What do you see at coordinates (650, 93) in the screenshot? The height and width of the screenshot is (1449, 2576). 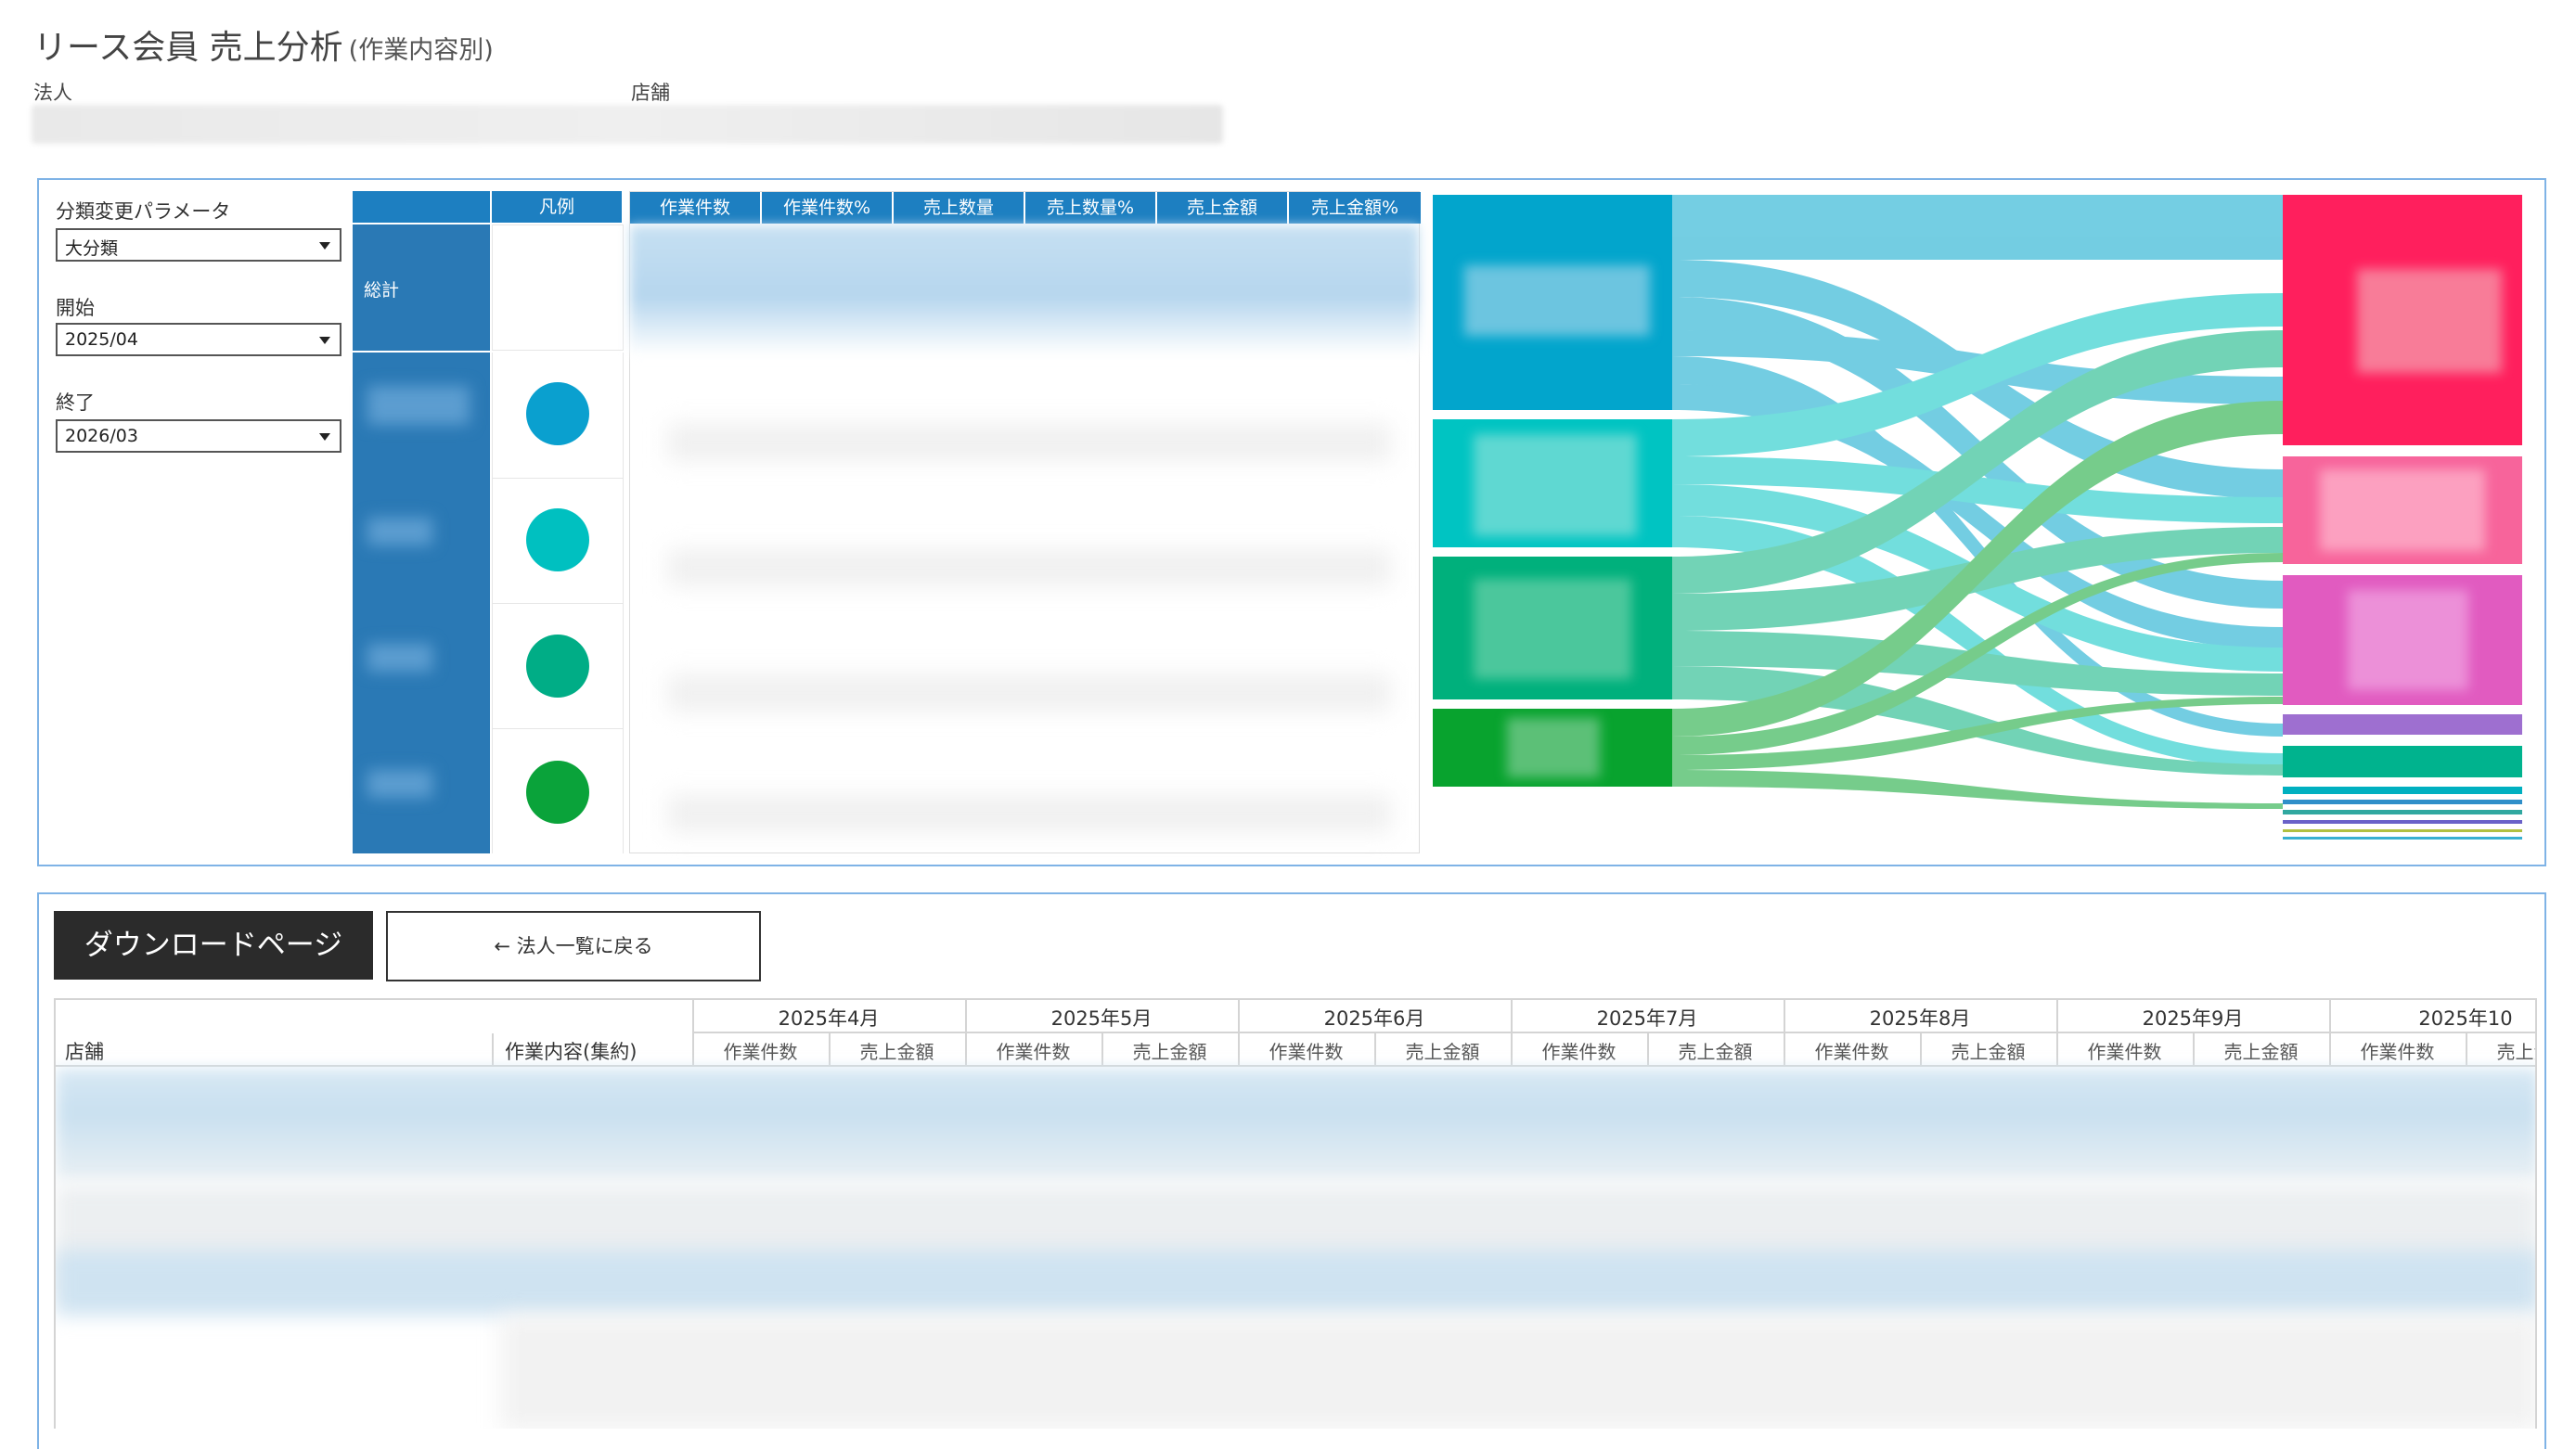 I see `store-filter-label: 店舗` at bounding box center [650, 93].